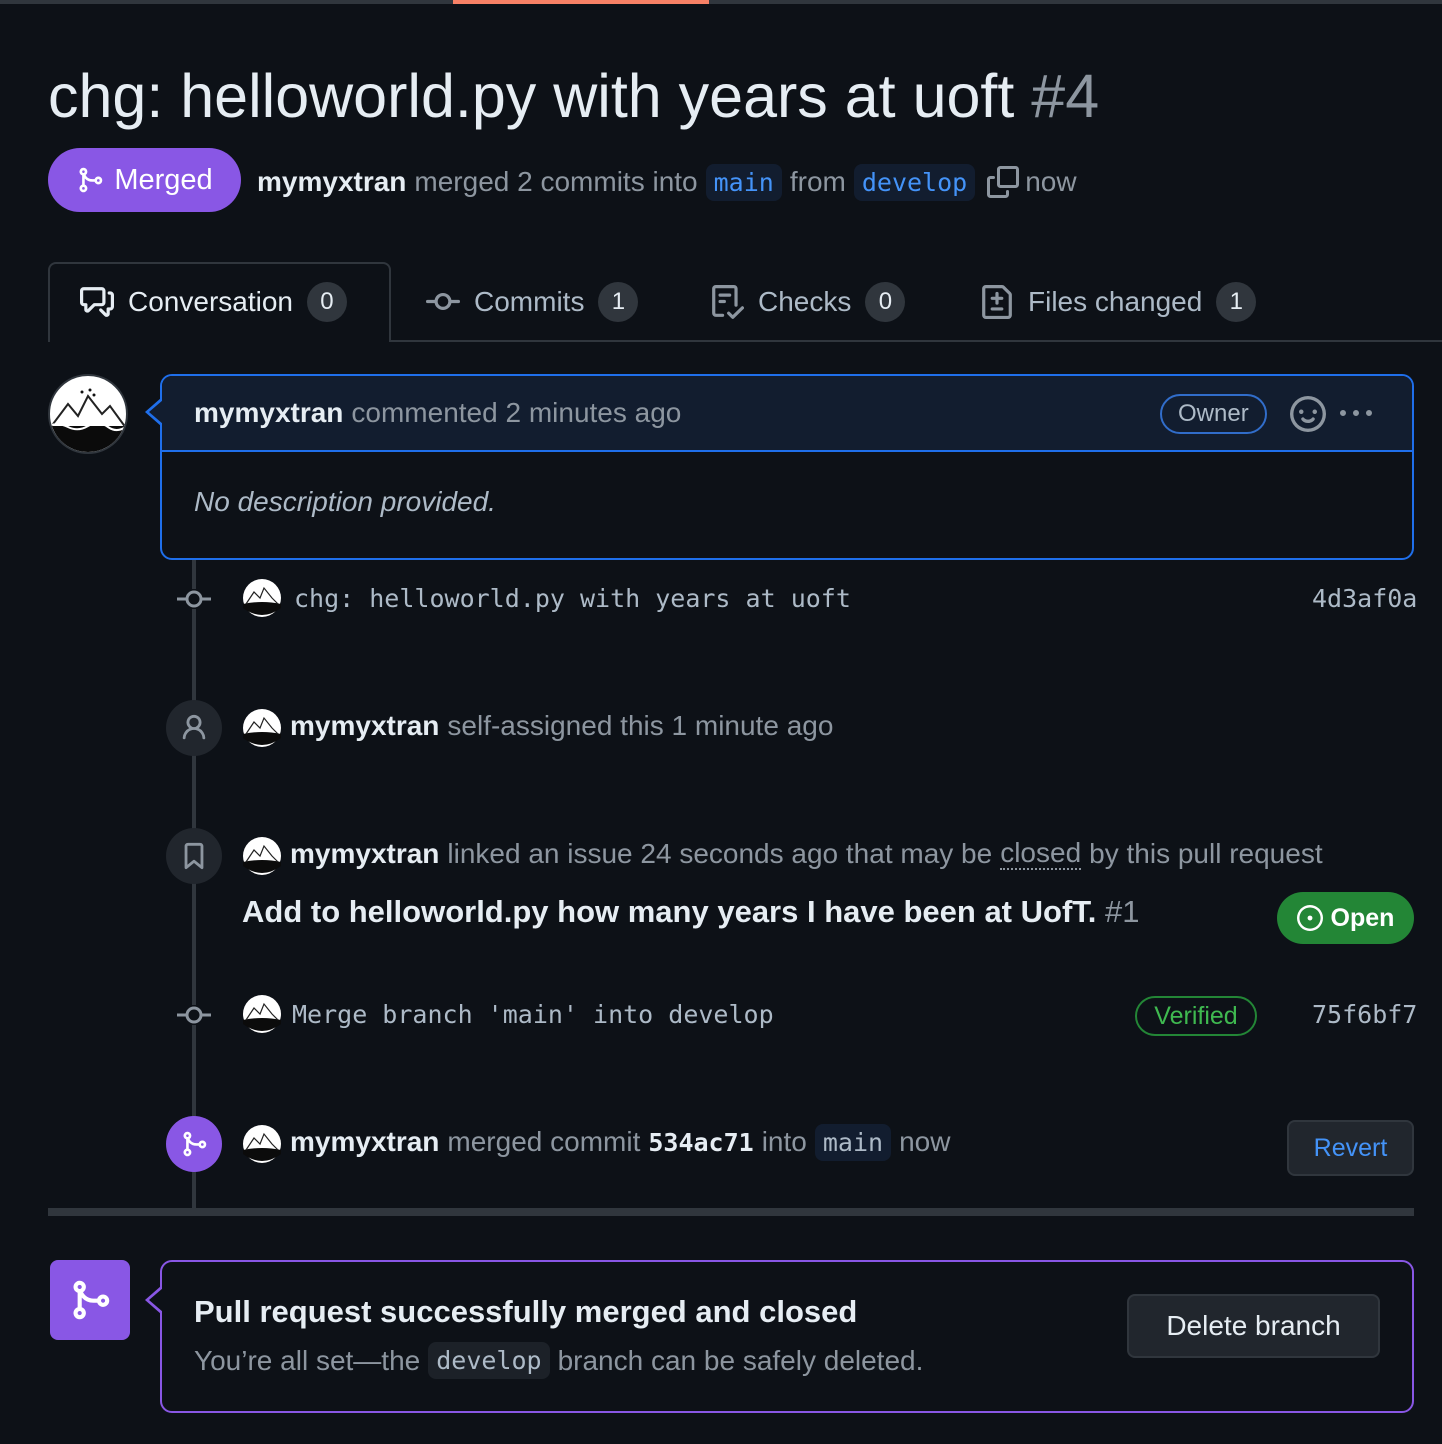 The image size is (1442, 1444). Describe the element at coordinates (721, 2) in the screenshot. I see `top-border` at that location.